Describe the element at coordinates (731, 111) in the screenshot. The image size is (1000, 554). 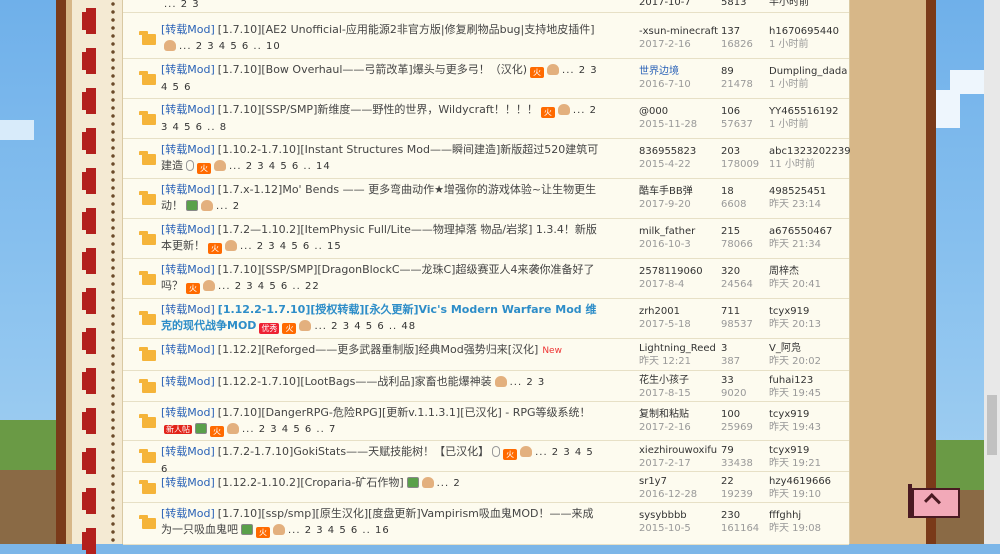
I see `reply-count: 106` at that location.